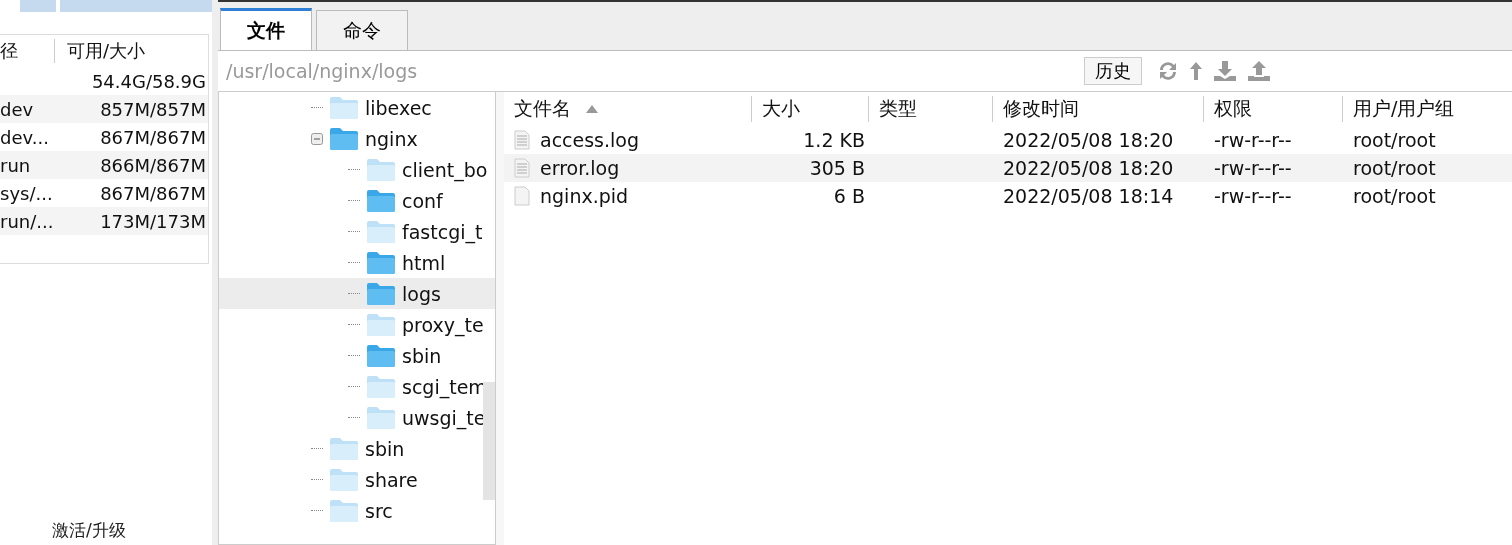 This screenshot has width=1512, height=545. What do you see at coordinates (357, 293) in the screenshot?
I see `tree-item: logs` at bounding box center [357, 293].